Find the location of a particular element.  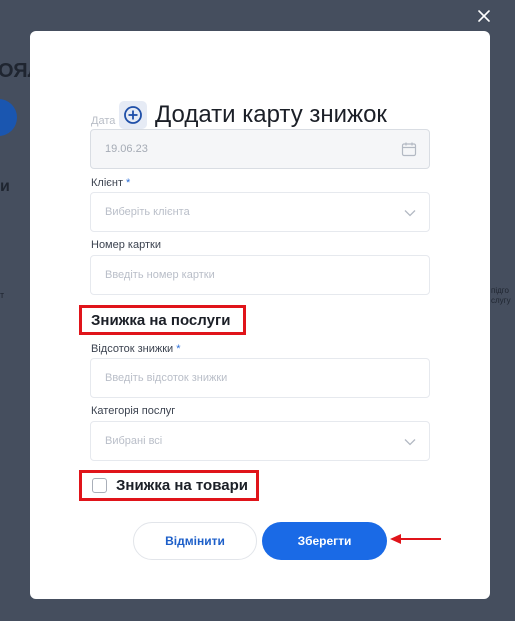

discount-percent-label-text: Відсоток знижки is located at coordinates (132, 349).